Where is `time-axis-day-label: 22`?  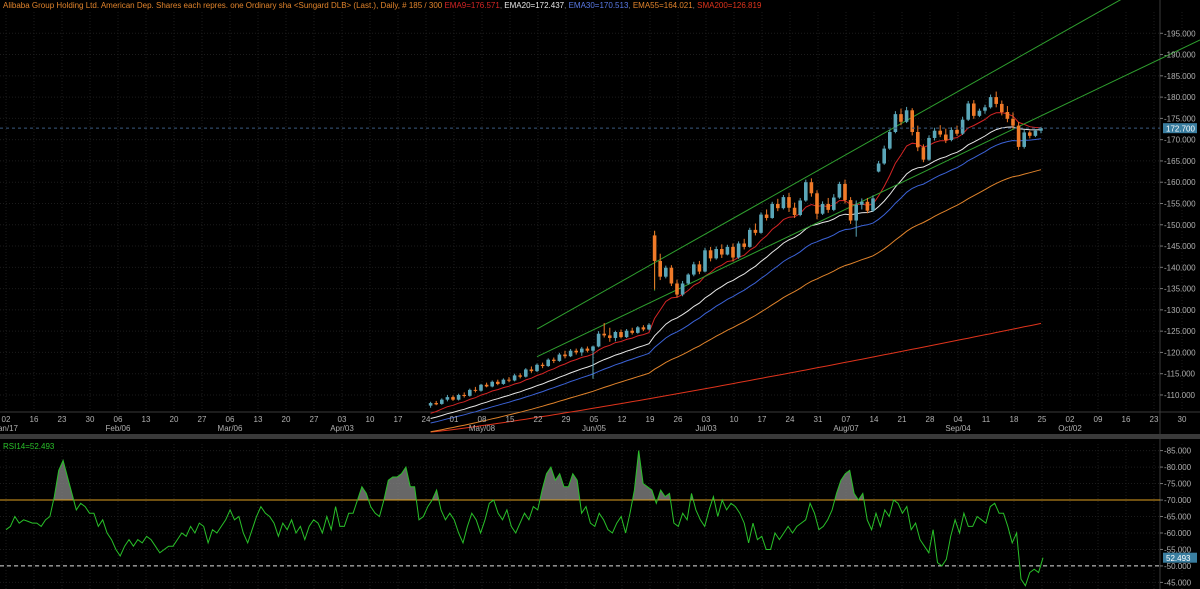
time-axis-day-label: 22 is located at coordinates (538, 419).